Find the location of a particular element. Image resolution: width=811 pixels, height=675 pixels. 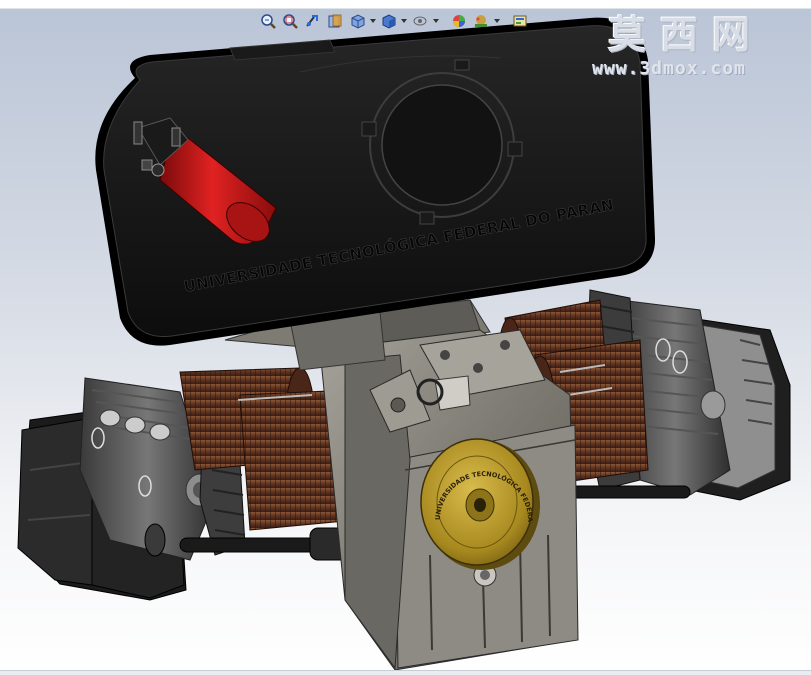

hide-show-dropdown-icon is located at coordinates (435, 21).